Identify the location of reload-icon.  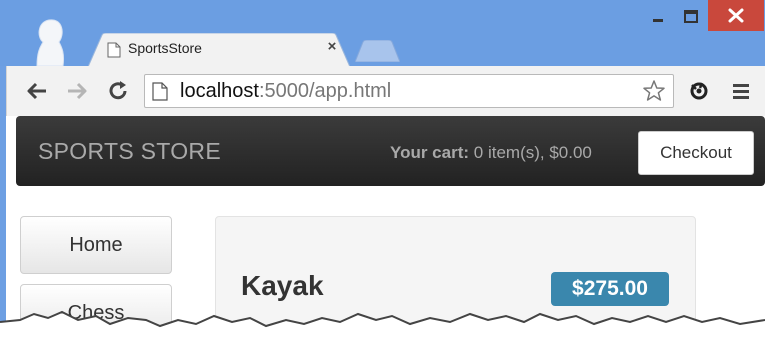
(118, 91).